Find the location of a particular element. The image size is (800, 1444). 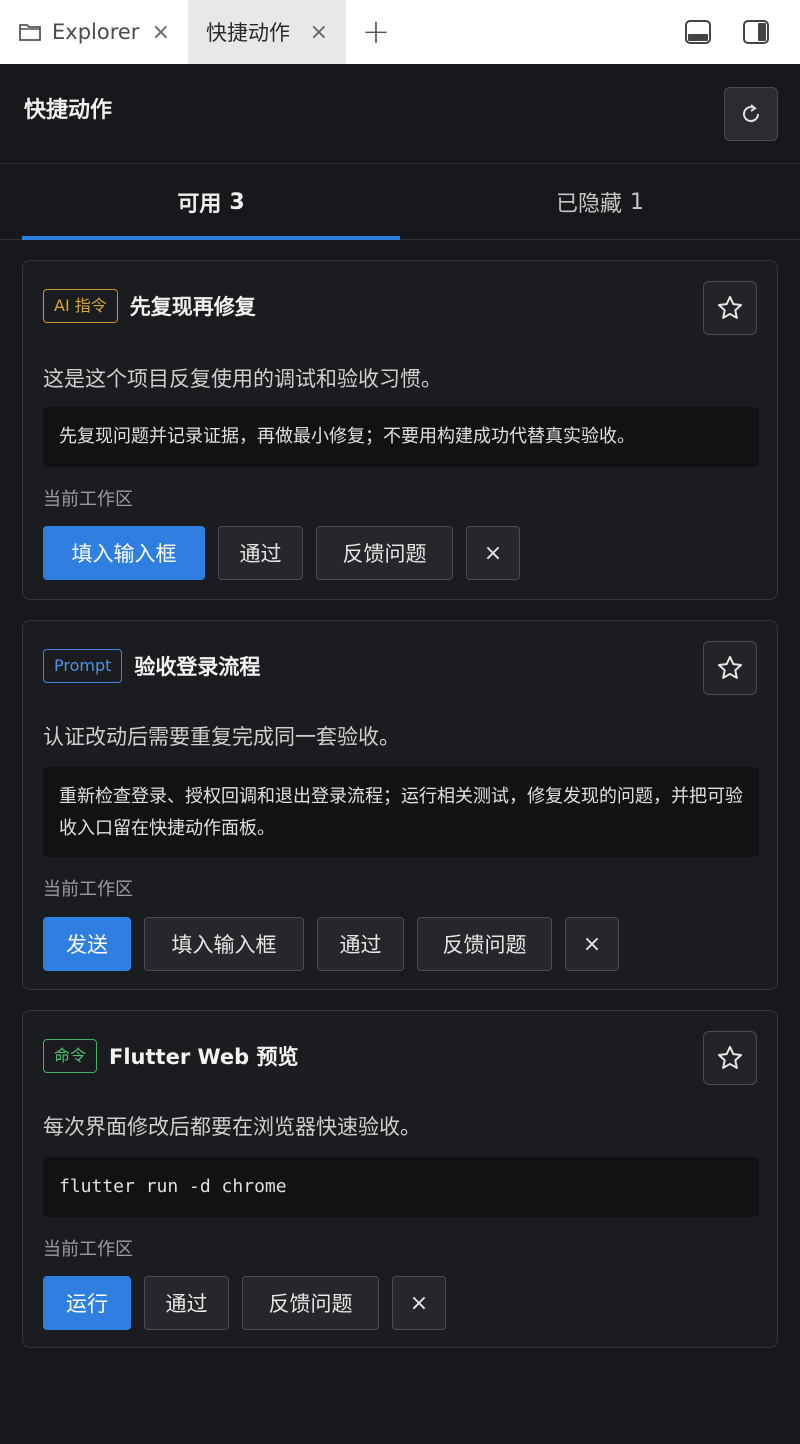

tab-explorer: Explorer × is located at coordinates (94, 32).